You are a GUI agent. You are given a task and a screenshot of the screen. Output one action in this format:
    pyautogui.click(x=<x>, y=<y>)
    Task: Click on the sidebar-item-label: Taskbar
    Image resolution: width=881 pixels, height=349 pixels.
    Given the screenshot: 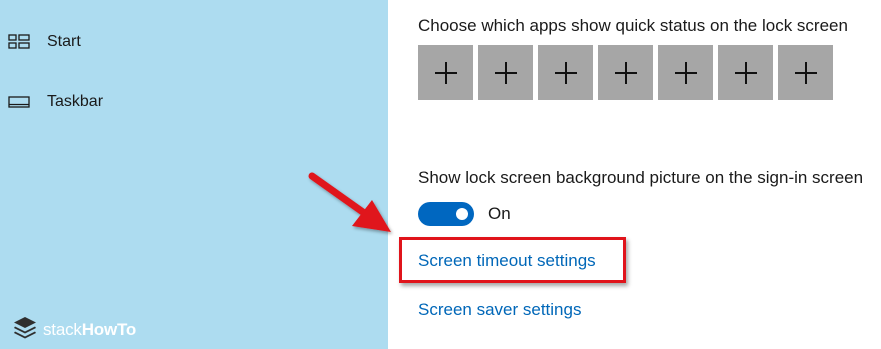 What is the action you would take?
    pyautogui.click(x=75, y=101)
    